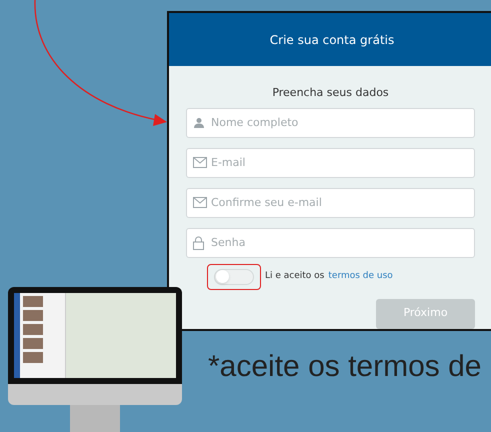 The height and width of the screenshot is (432, 491). I want to click on terms-link: termos de uso, so click(360, 277).